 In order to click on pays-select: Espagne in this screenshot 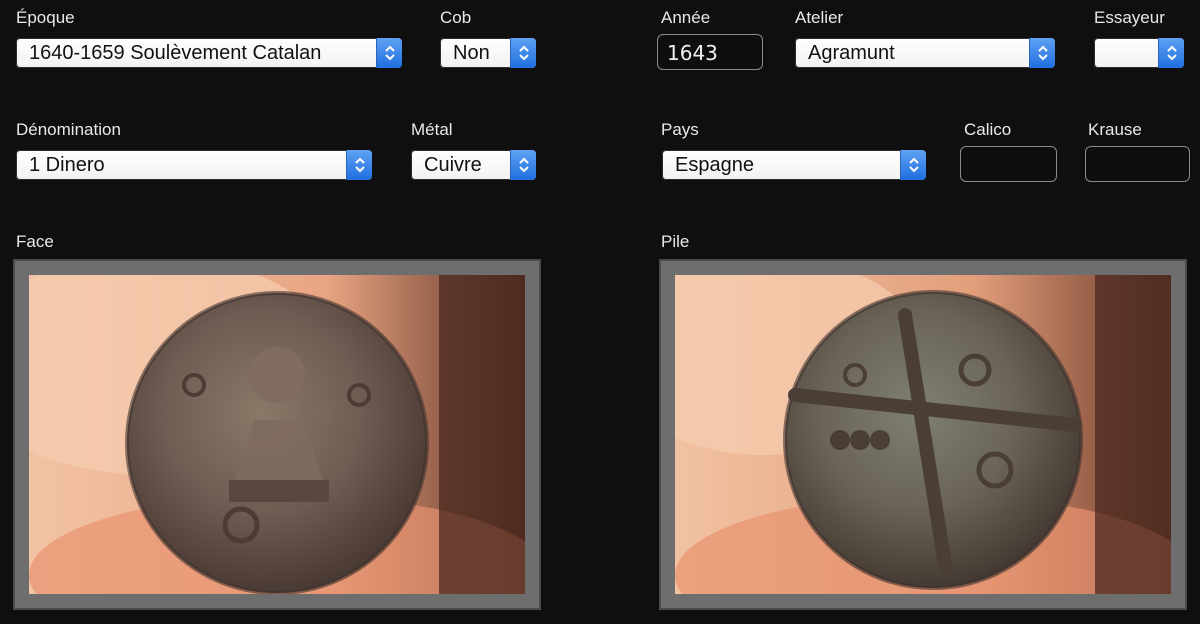, I will do `click(794, 165)`.